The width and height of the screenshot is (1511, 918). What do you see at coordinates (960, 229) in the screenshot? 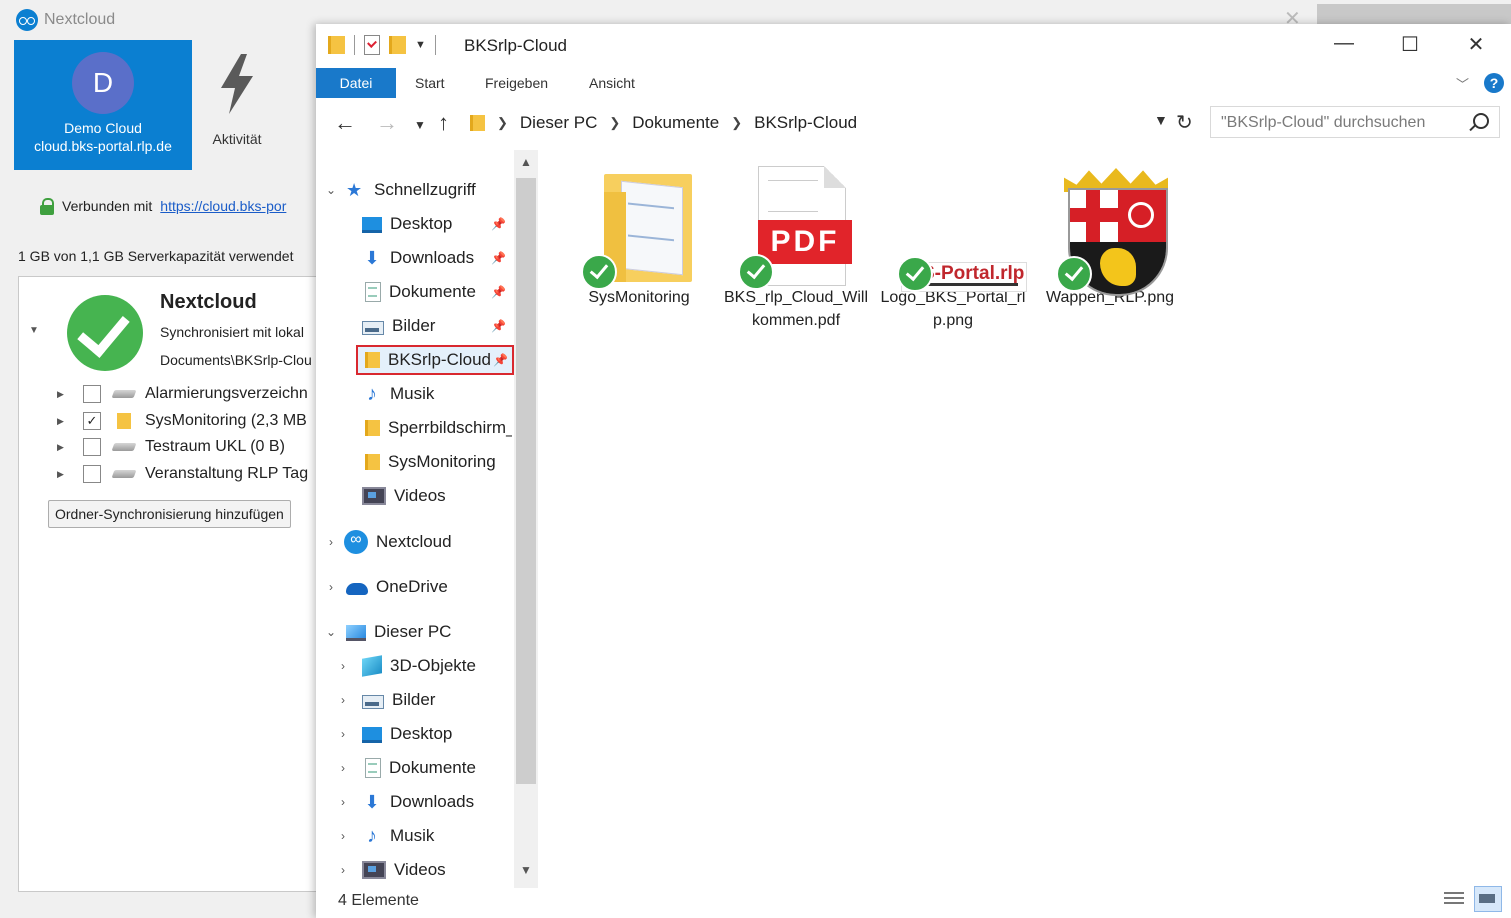
I see `logo-thumbnail: S-Portal.rlp` at bounding box center [960, 229].